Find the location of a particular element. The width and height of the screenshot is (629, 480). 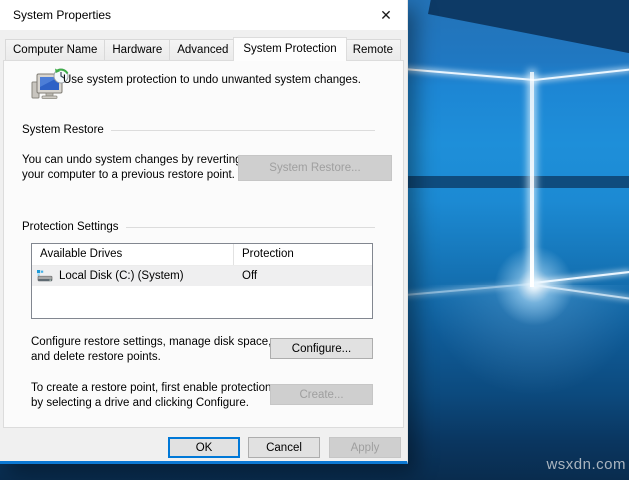

drive-row-local-disk-c: Local Disk (C:) (System) Off is located at coordinates (202, 276).